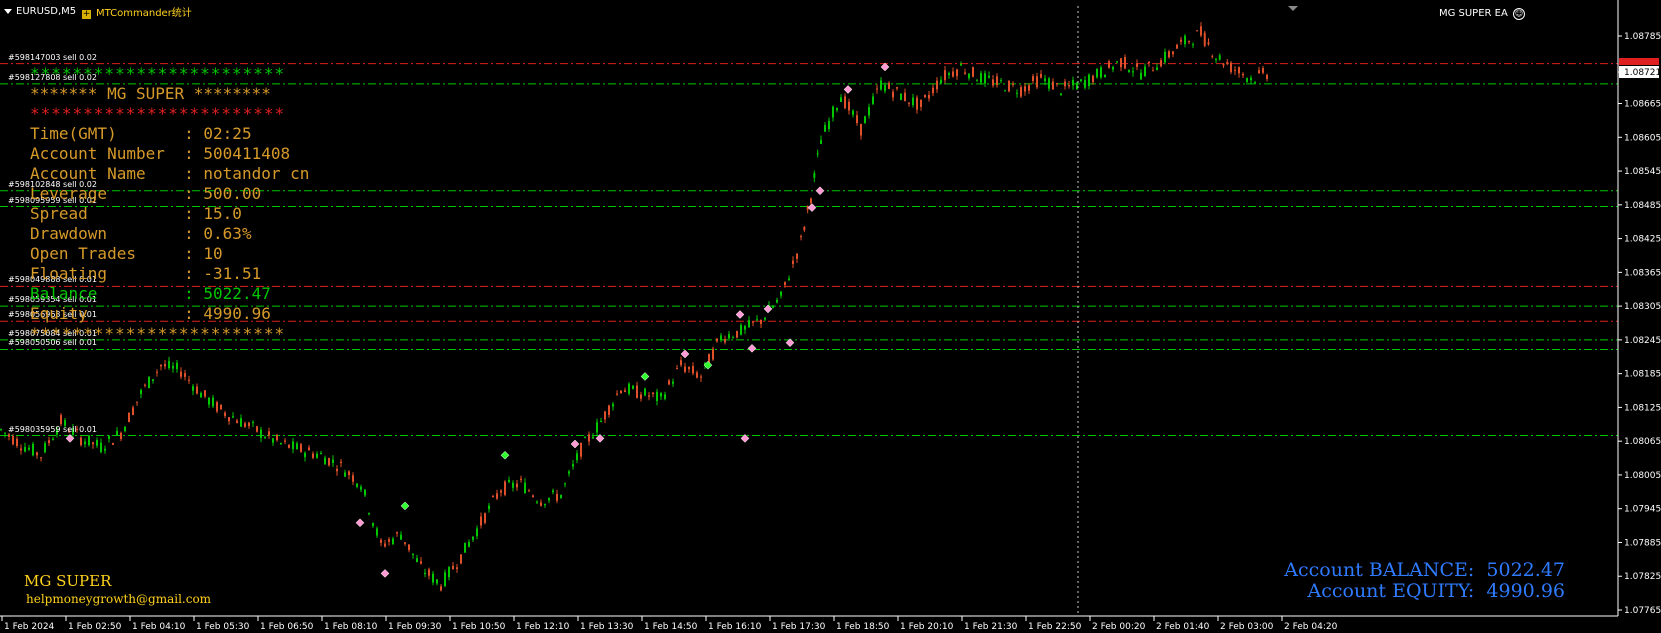 The width and height of the screenshot is (1661, 633). I want to click on info-row: Equity : 4990.96, so click(169, 314).